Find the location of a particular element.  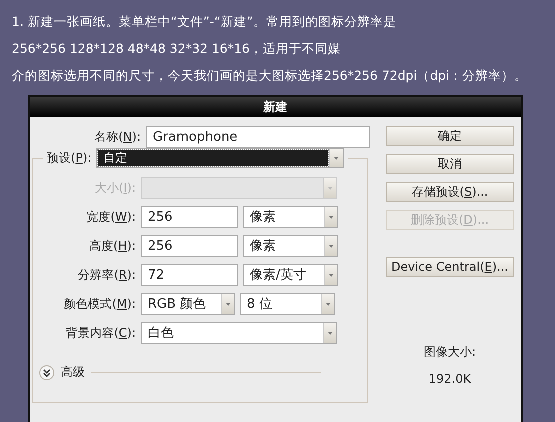

image-size-value: 192.0K is located at coordinates (450, 379).